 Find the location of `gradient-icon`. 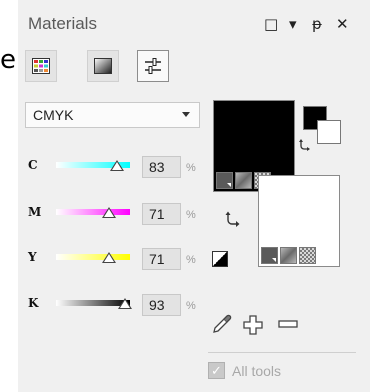

gradient-icon is located at coordinates (103, 66).